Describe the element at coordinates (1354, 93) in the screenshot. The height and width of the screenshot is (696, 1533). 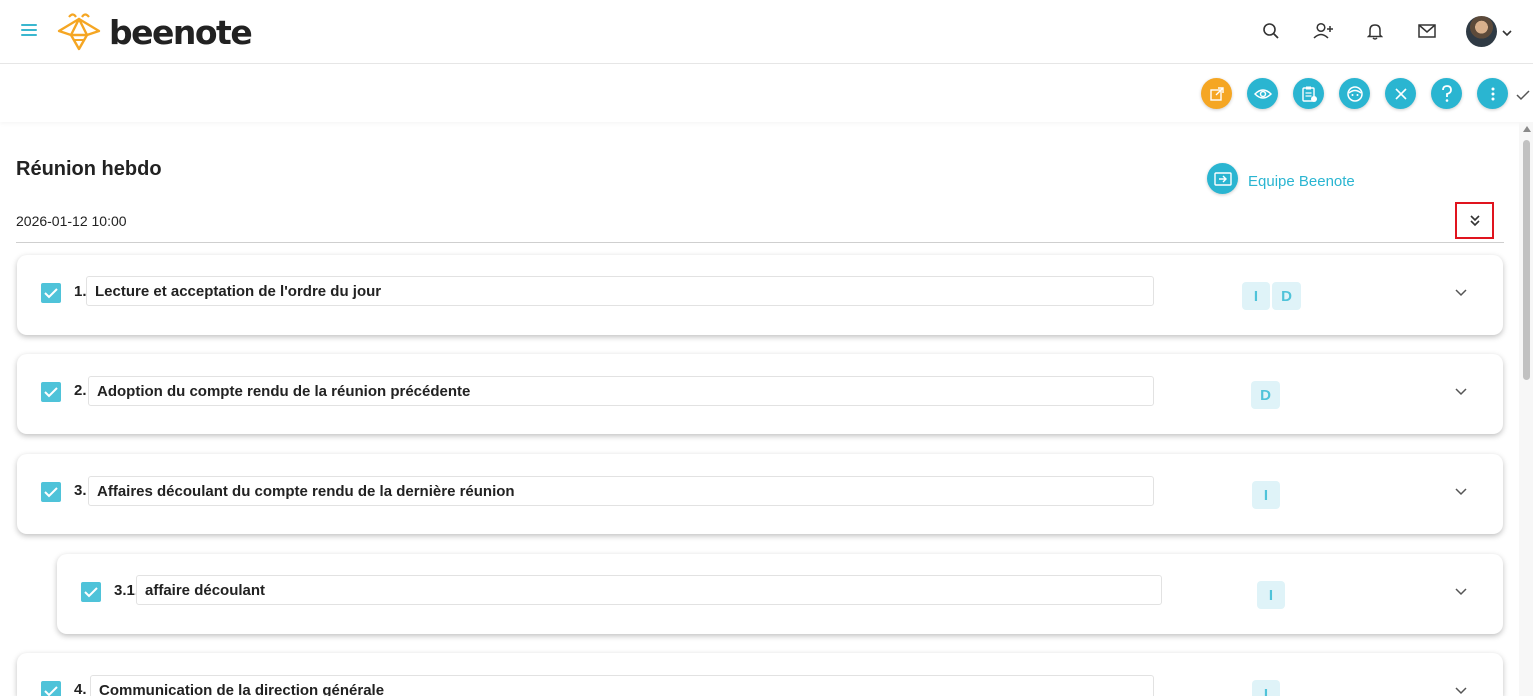
I see `face-icon` at that location.